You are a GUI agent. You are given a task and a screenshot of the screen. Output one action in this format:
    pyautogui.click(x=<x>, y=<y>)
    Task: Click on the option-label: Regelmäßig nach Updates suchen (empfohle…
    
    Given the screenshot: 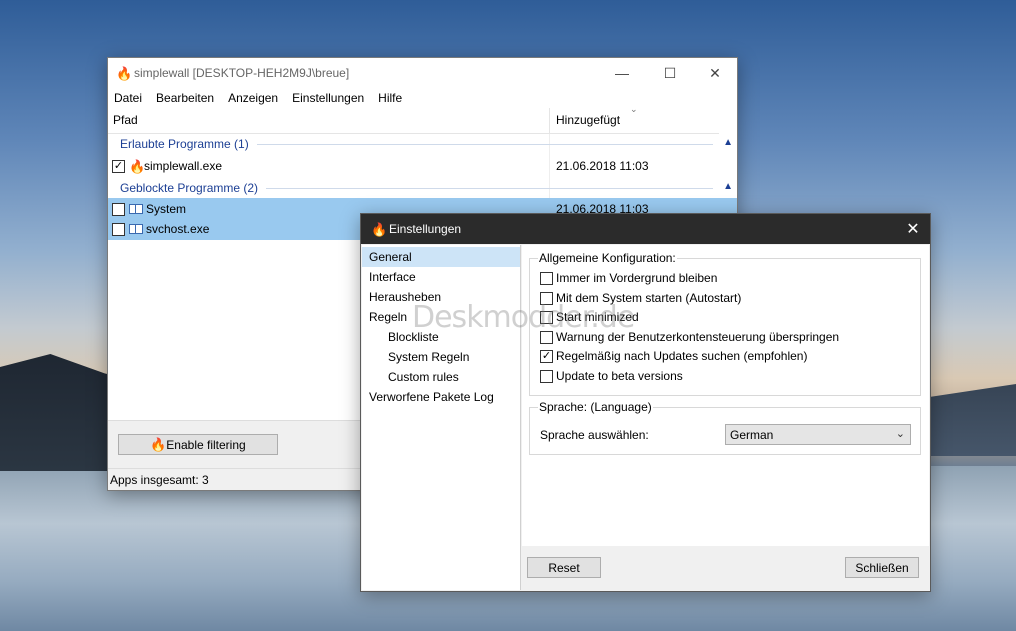 What is the action you would take?
    pyautogui.click(x=682, y=356)
    